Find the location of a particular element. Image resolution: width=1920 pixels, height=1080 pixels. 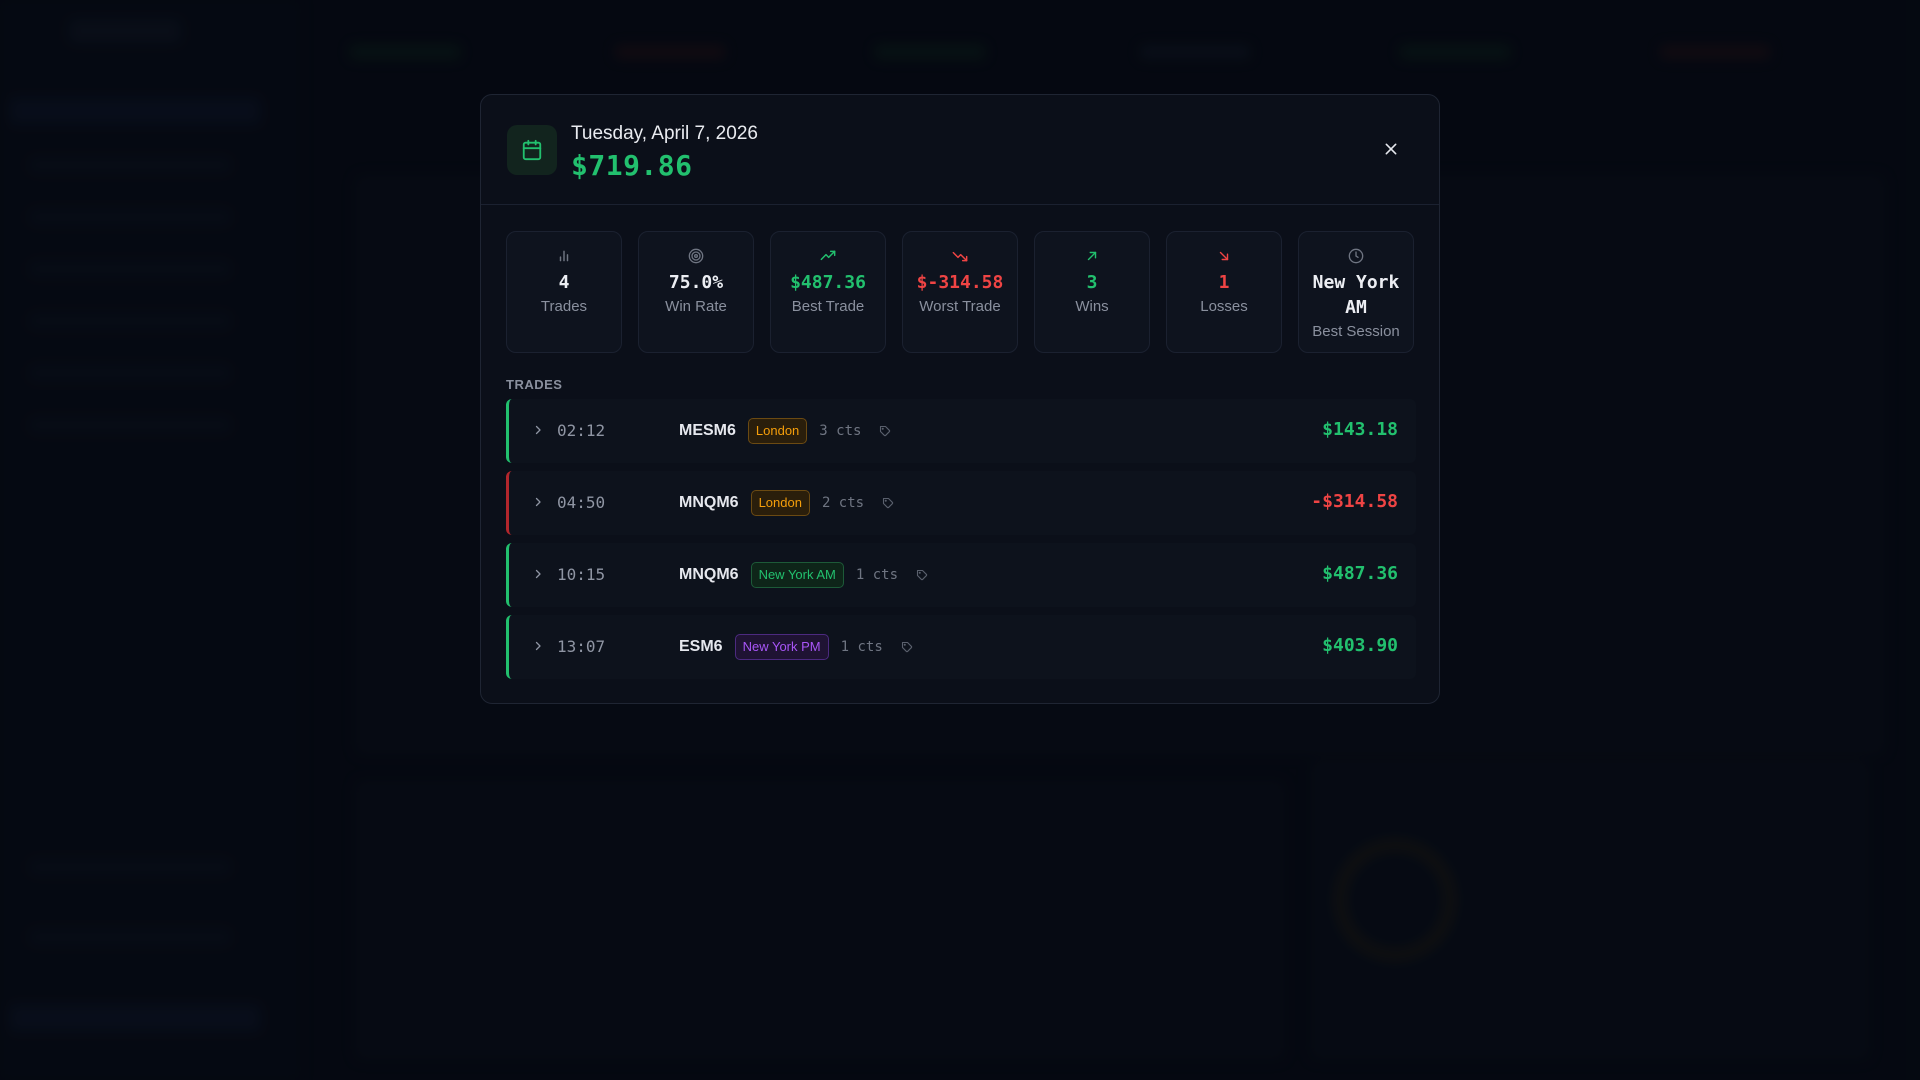

stat-value: 4 is located at coordinates (564, 282).